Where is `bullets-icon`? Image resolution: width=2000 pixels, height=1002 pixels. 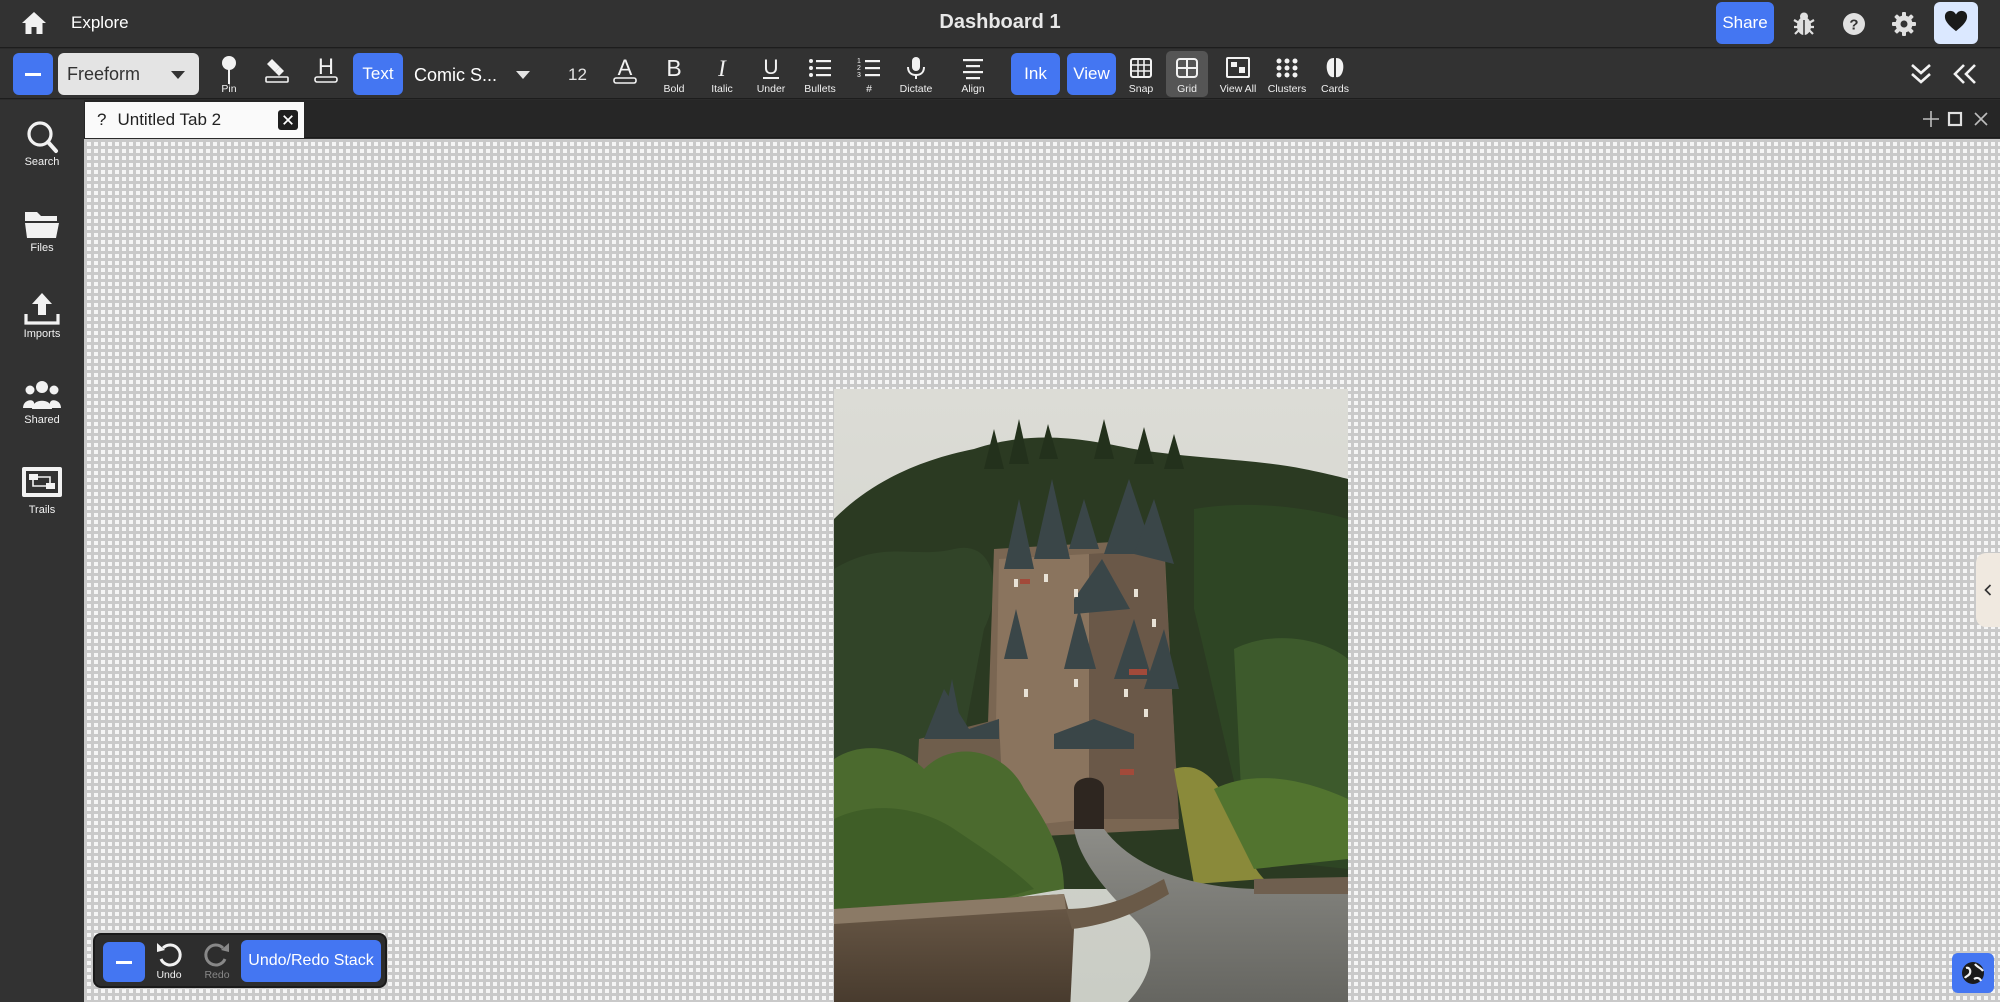
bullets-icon is located at coordinates (820, 68).